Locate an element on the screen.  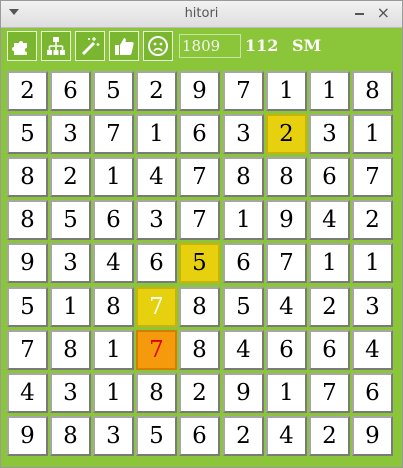
toolbar: 112 SM is located at coordinates (201, 47).